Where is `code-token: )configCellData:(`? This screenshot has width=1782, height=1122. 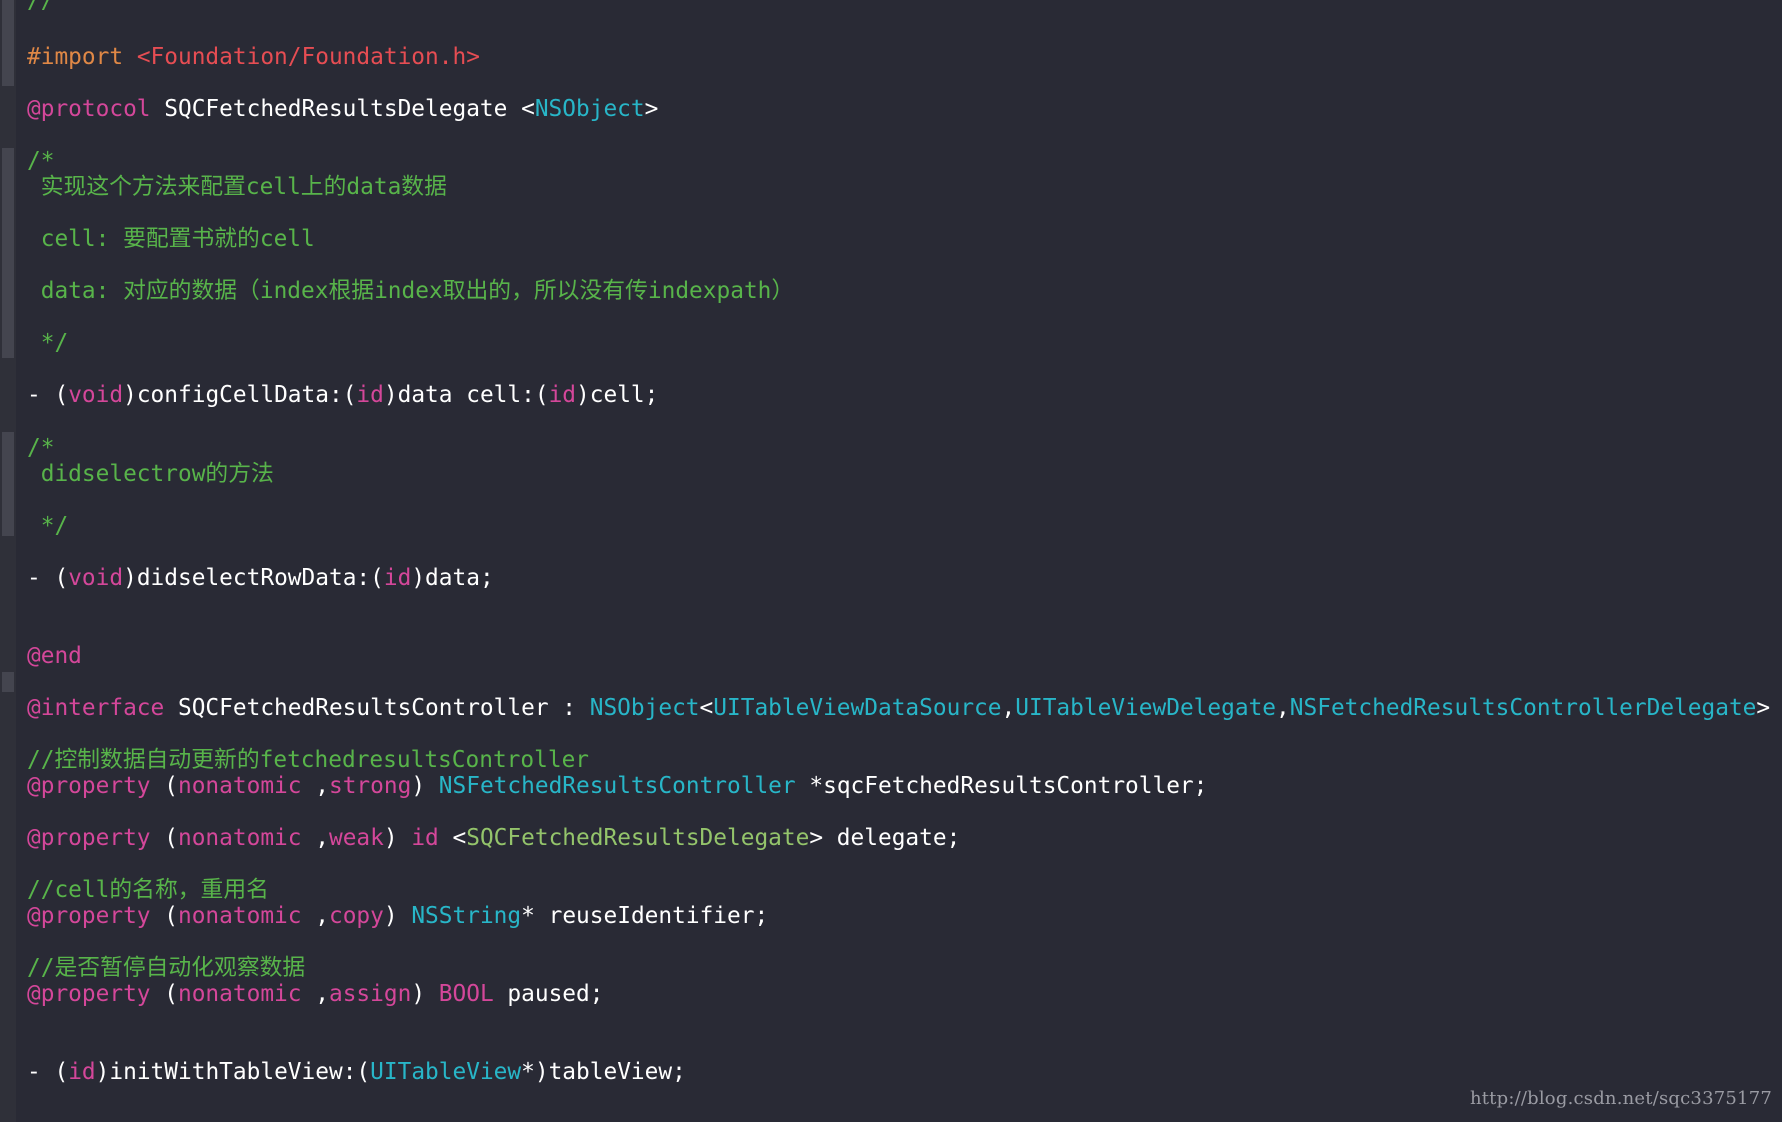
code-token: )configCellData:( is located at coordinates (240, 395).